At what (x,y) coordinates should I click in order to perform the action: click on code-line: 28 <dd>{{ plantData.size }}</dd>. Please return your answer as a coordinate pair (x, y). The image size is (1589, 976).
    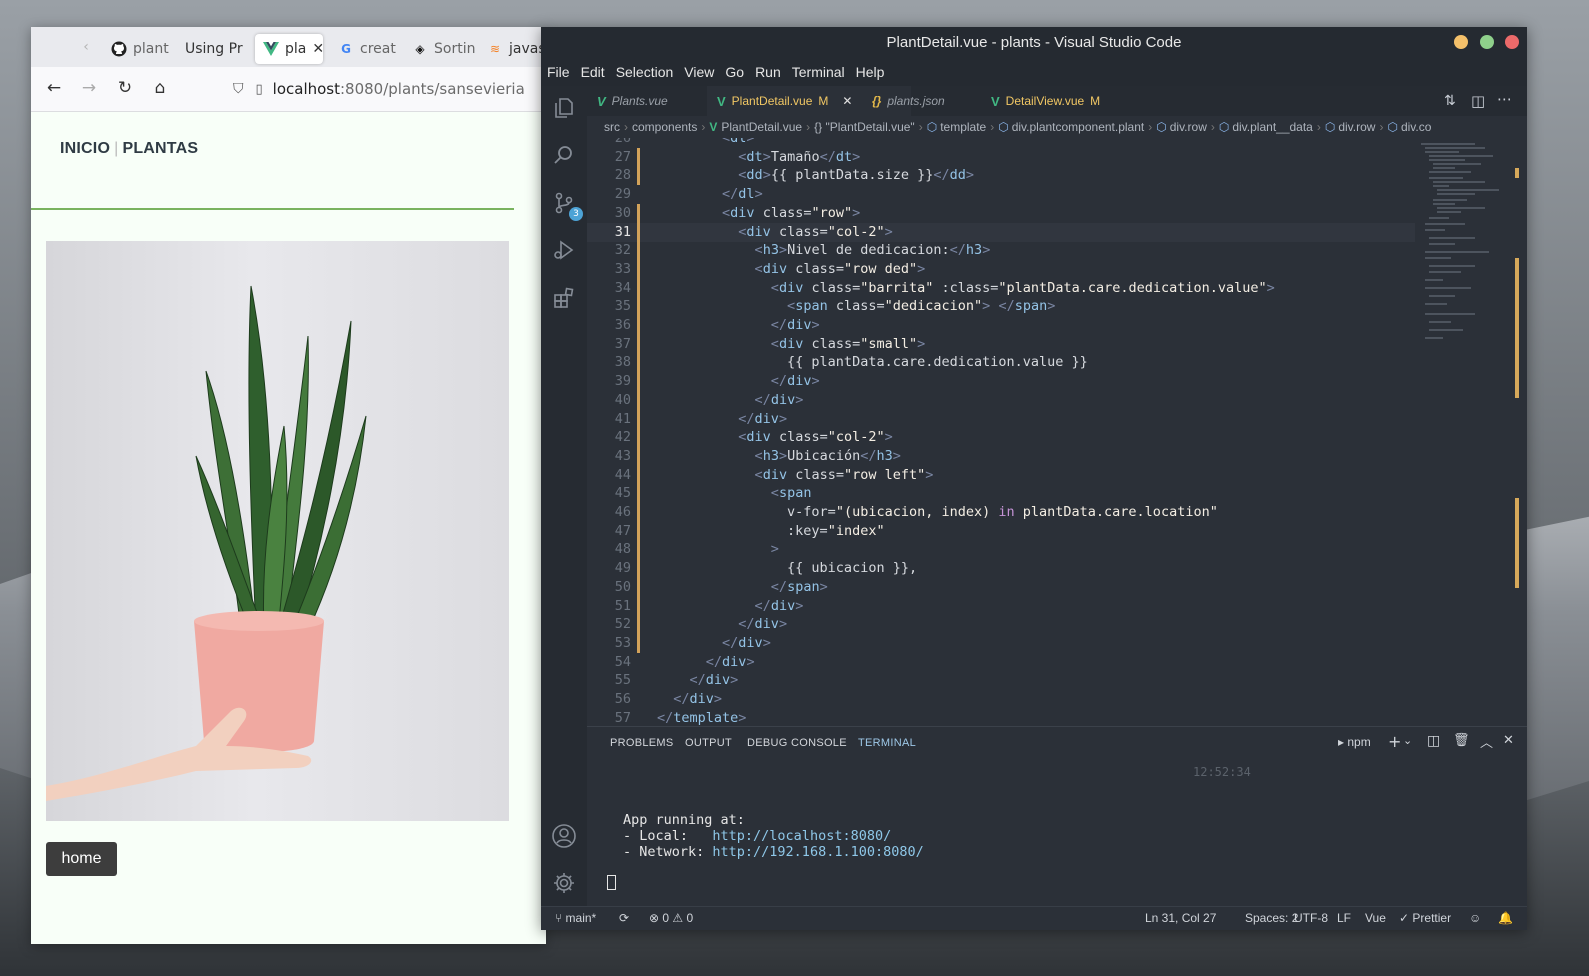
    Looking at the image, I should click on (1001, 176).